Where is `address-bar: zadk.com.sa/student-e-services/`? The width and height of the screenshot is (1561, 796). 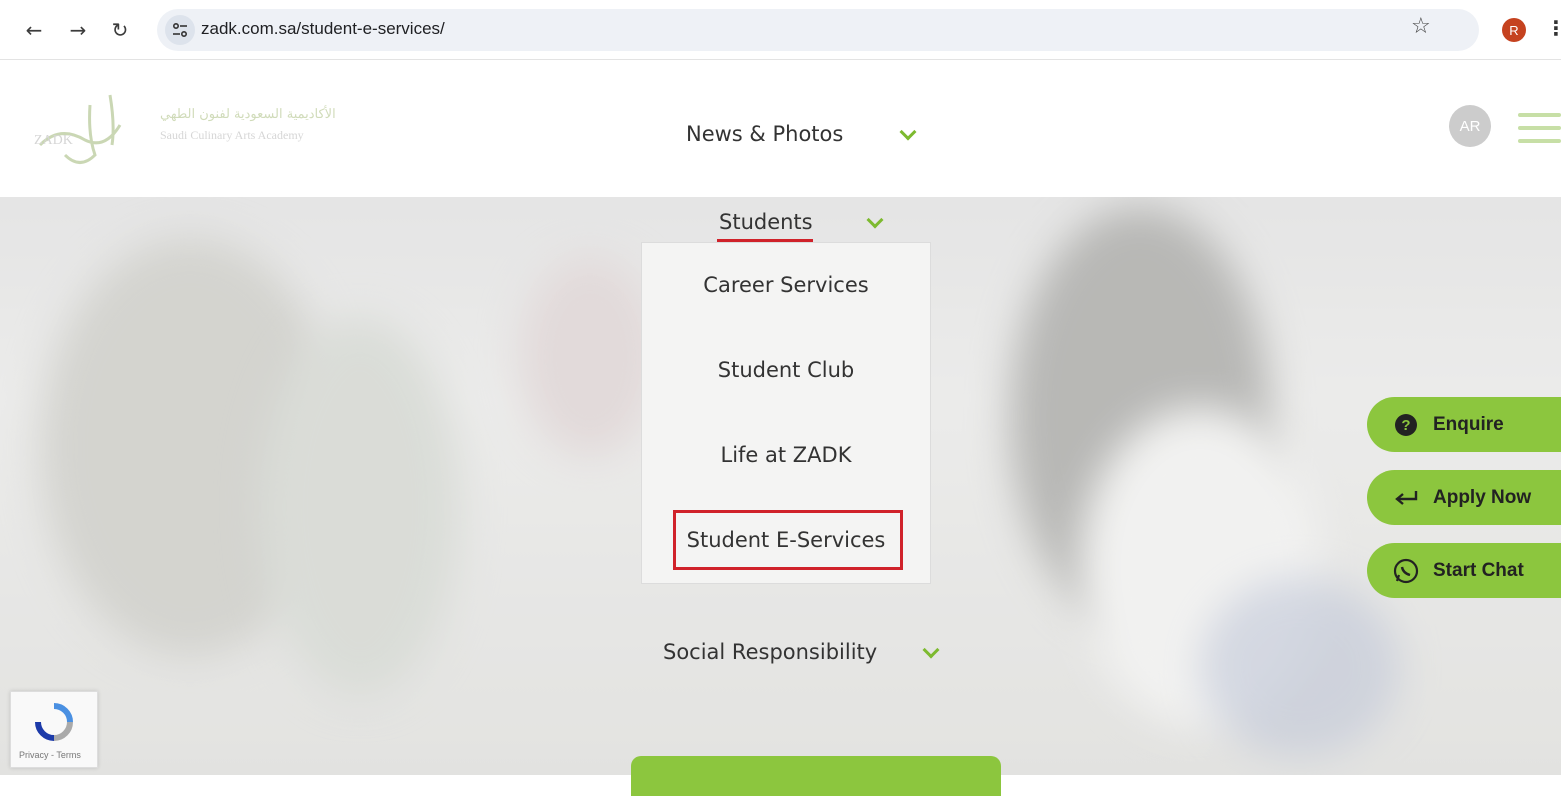 address-bar: zadk.com.sa/student-e-services/ is located at coordinates (818, 30).